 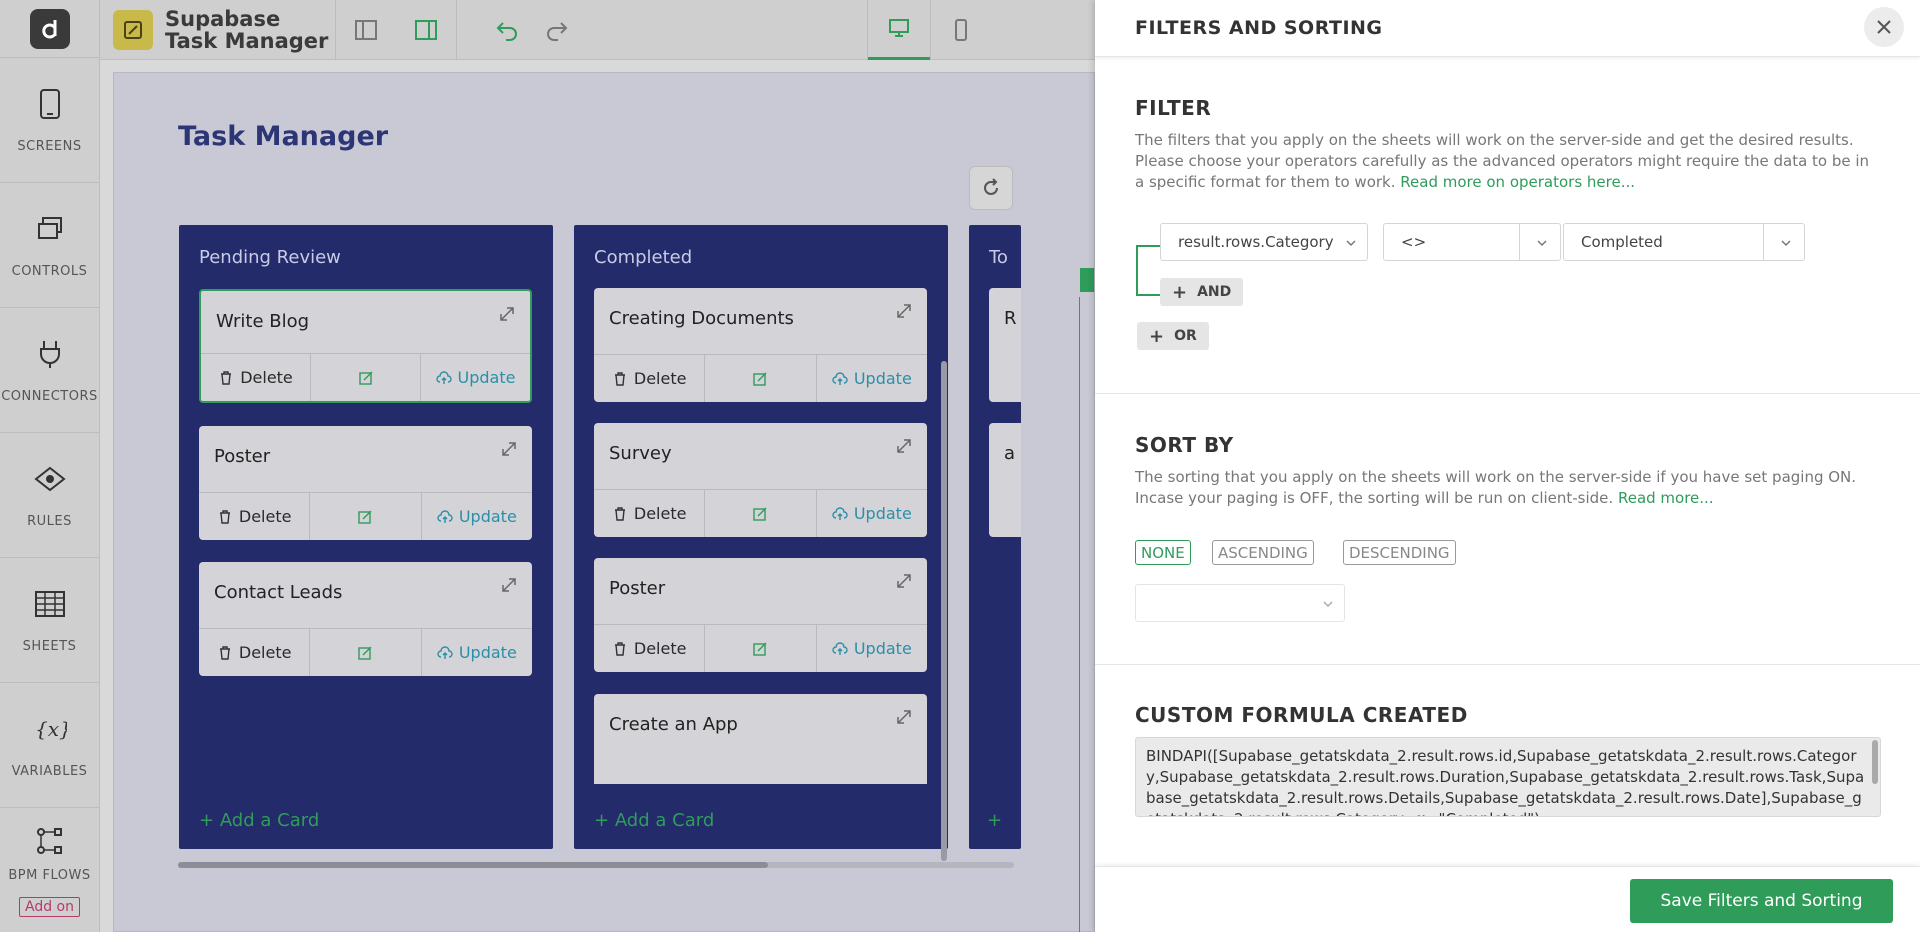 I want to click on add-or-condition-button: + OR, so click(x=1173, y=336).